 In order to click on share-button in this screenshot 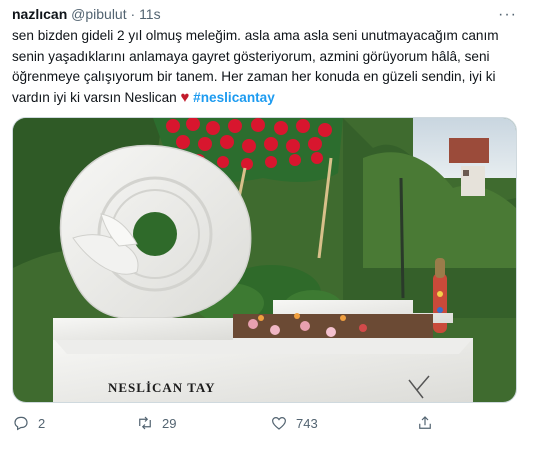, I will do `click(425, 423)`.